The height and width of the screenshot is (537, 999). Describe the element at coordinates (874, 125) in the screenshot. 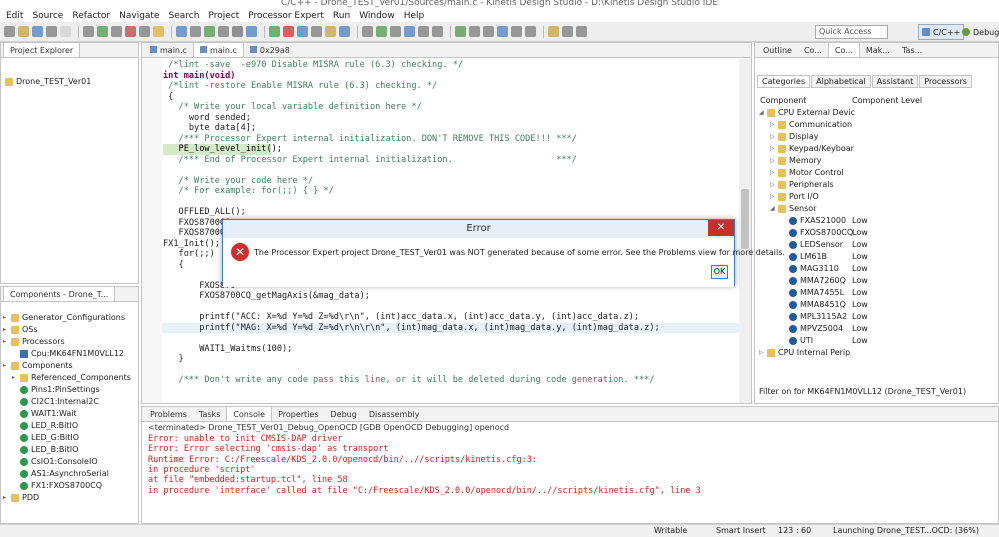

I see `library-tree-item: ▷ Communication` at that location.